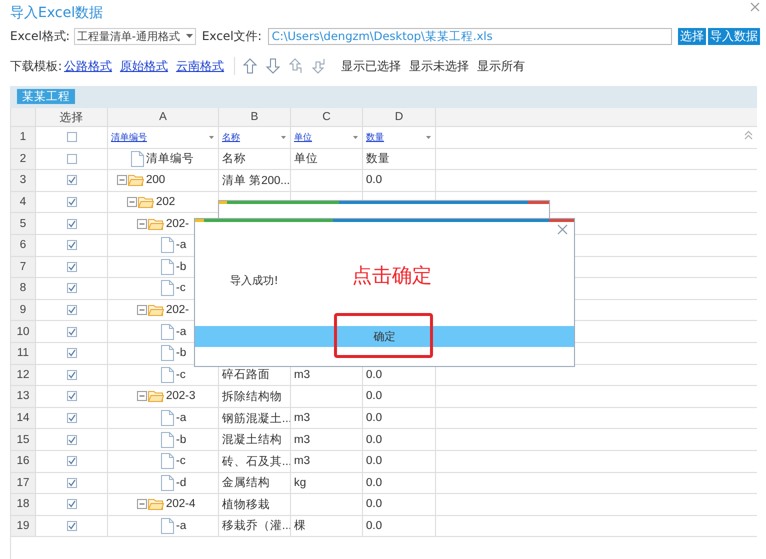 The height and width of the screenshot is (559, 766). I want to click on quantity-cell-text: 数量, so click(378, 159).